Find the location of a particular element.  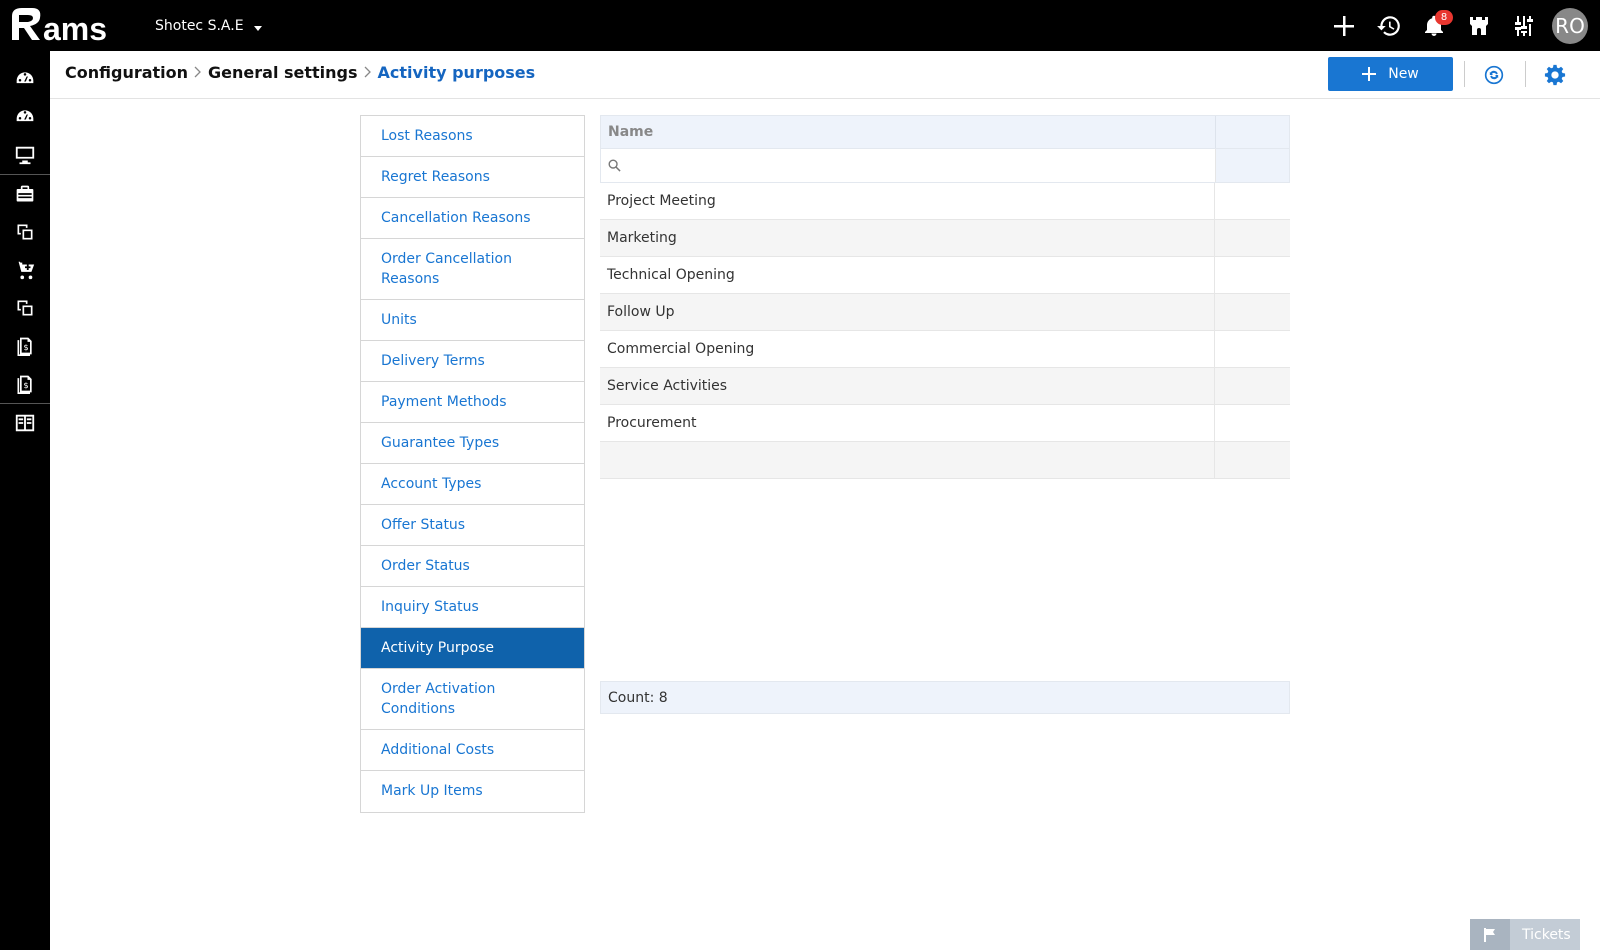

briefcase-icon is located at coordinates (25, 193).